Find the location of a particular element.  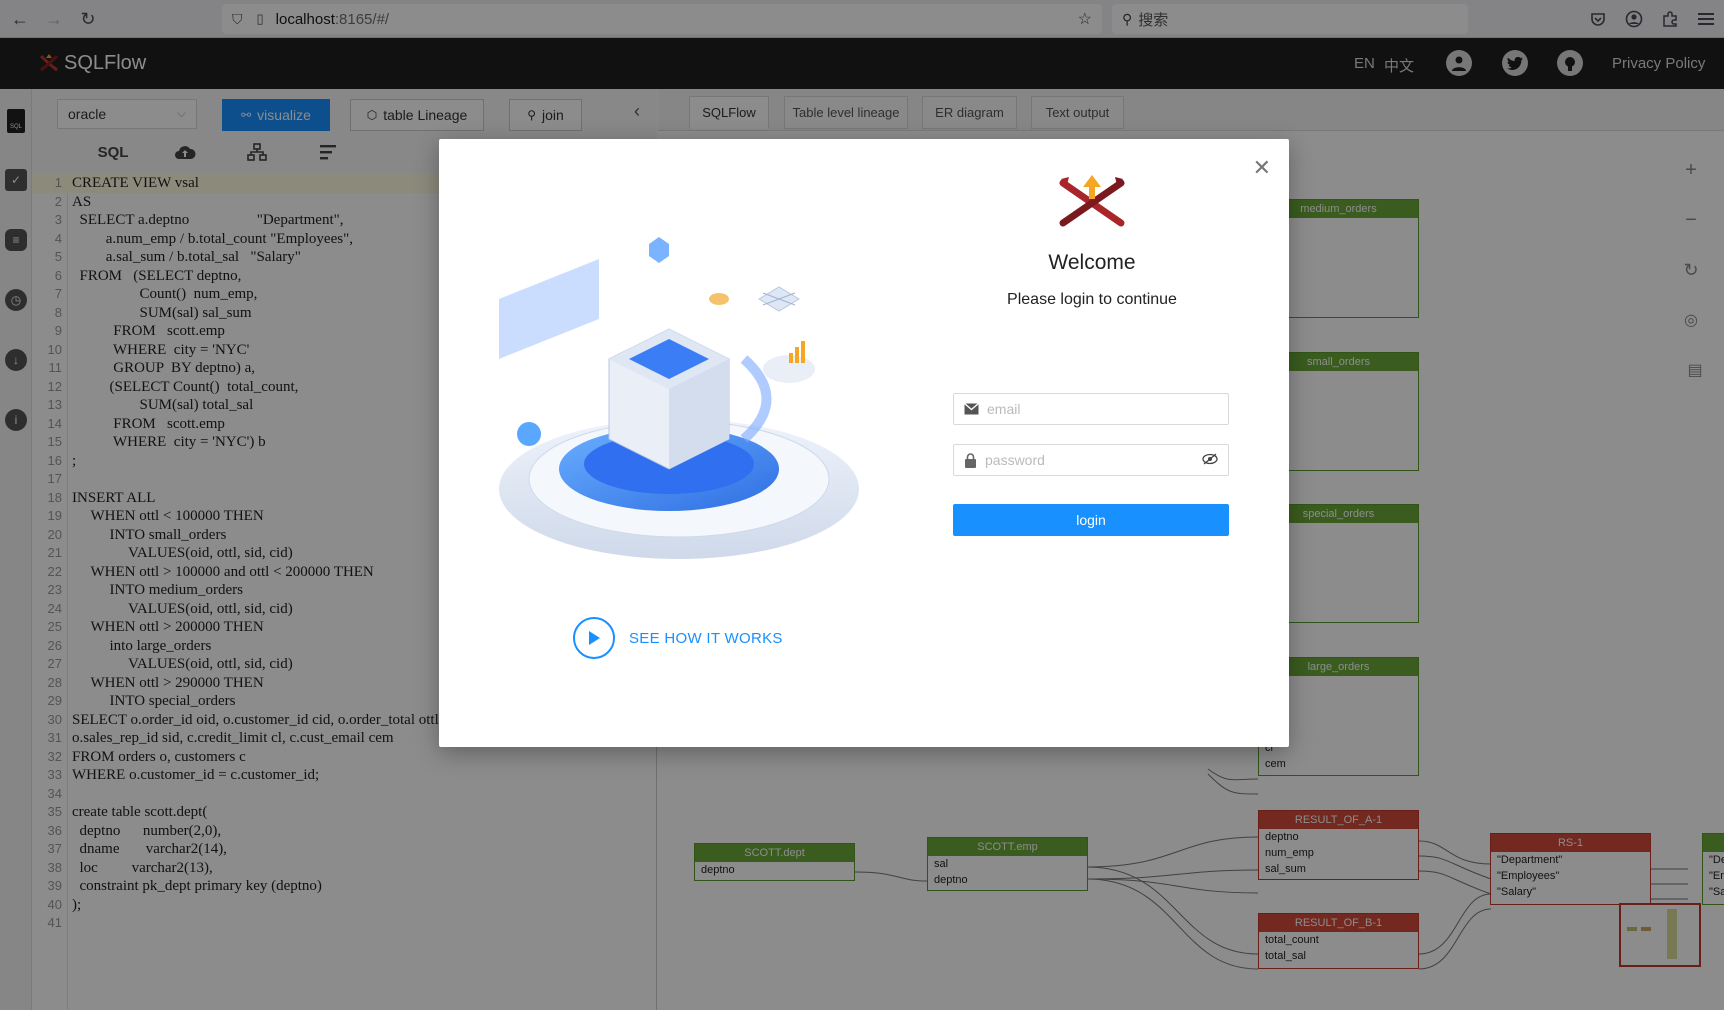

eye-invisible-icon is located at coordinates (1210, 460).